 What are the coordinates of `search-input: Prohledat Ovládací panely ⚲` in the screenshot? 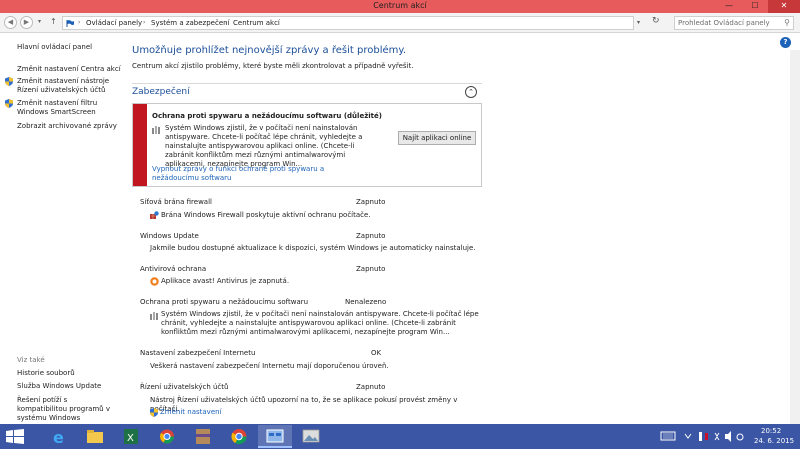 It's located at (734, 23).